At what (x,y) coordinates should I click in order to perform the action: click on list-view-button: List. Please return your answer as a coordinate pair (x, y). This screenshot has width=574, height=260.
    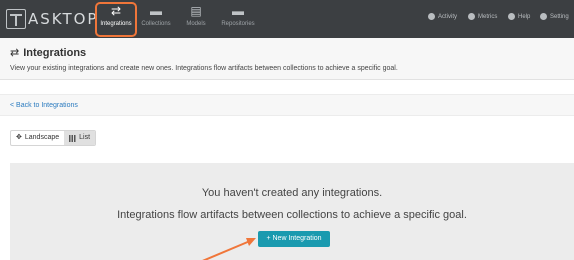
    Looking at the image, I should click on (80, 138).